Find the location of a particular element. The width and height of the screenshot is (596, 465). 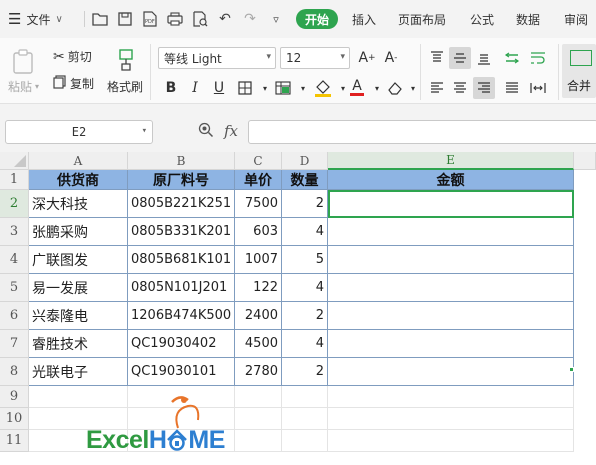

row-header-6: 6 is located at coordinates (14, 316).